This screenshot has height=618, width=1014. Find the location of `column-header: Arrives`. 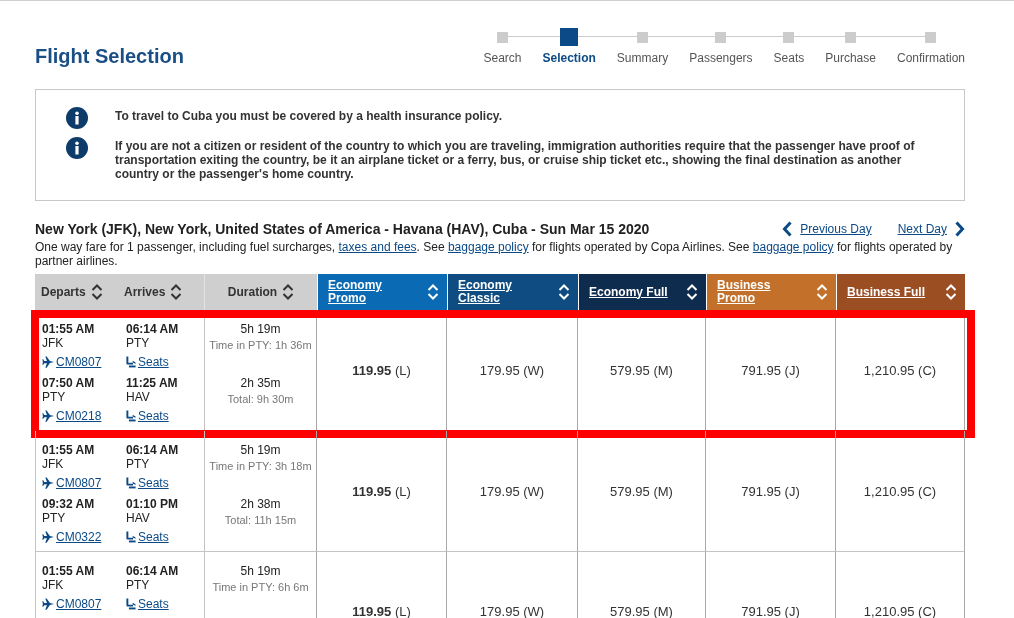

column-header: Arrives is located at coordinates (161, 292).